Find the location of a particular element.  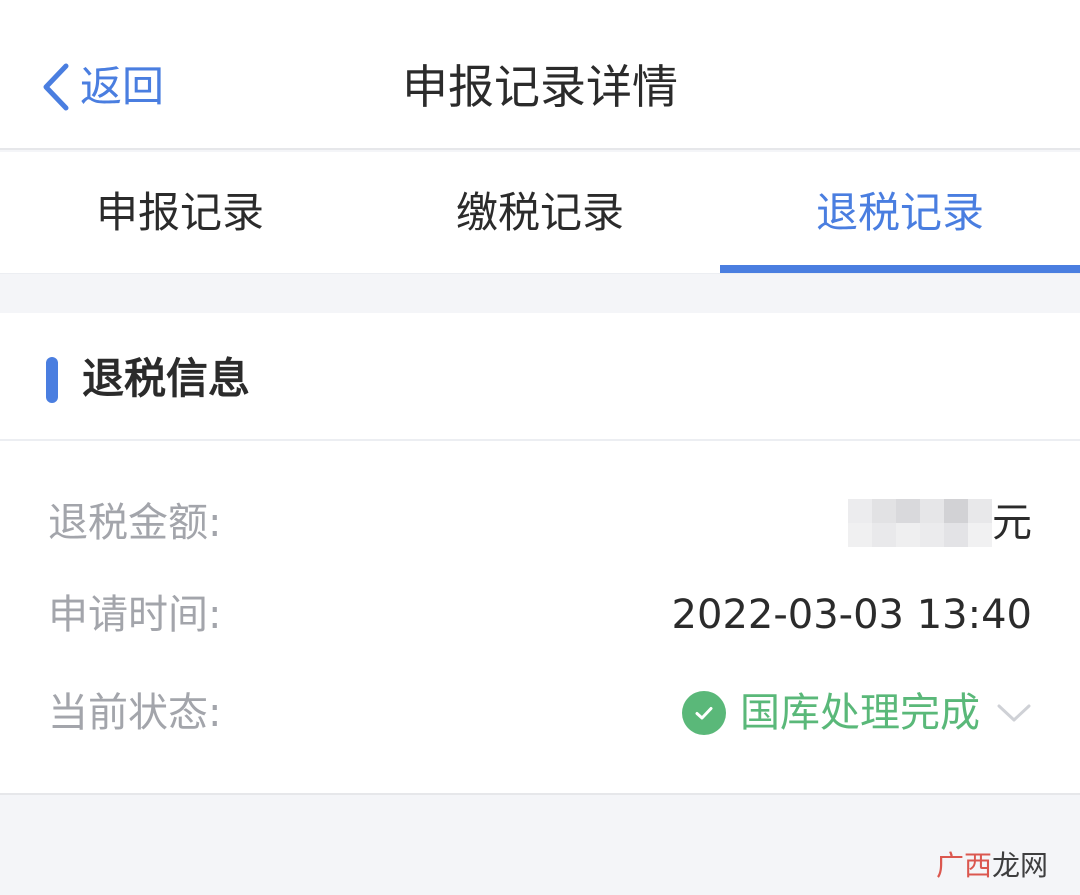

status-row: 当前状态: 国库处理完成 is located at coordinates (540, 713).